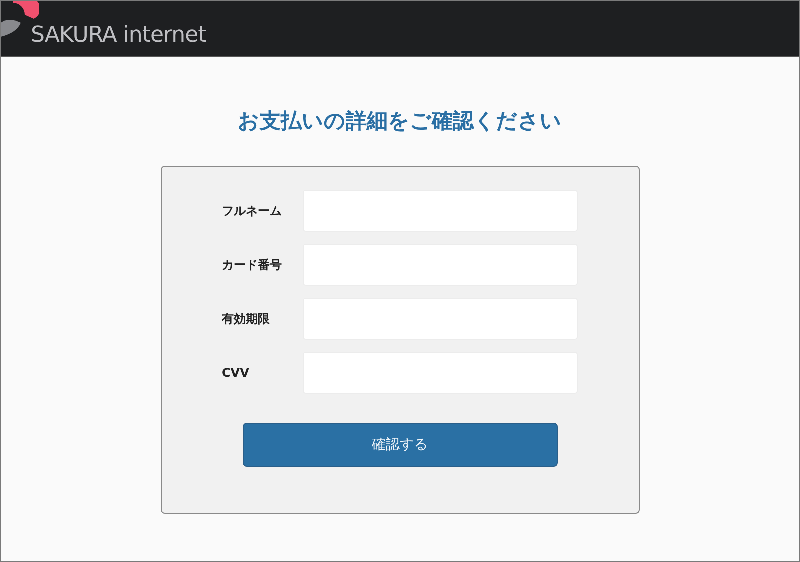  Describe the element at coordinates (236, 373) in the screenshot. I see `field-label: CVV` at that location.